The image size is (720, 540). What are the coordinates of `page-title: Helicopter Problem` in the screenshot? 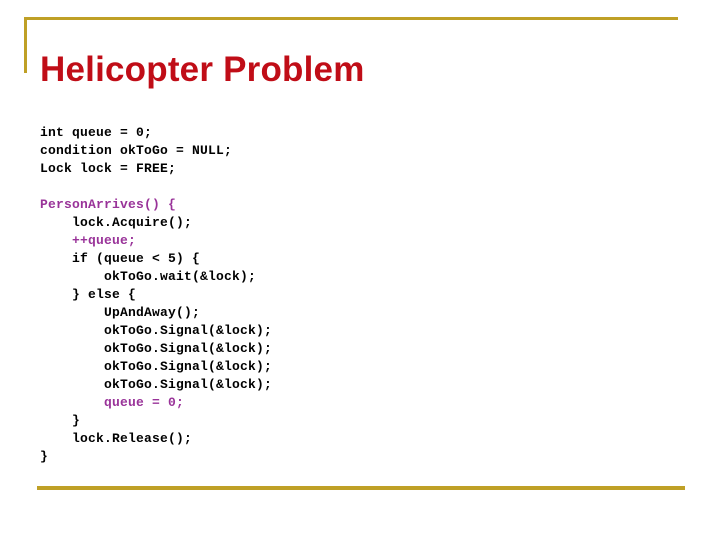 It's located at (202, 70).